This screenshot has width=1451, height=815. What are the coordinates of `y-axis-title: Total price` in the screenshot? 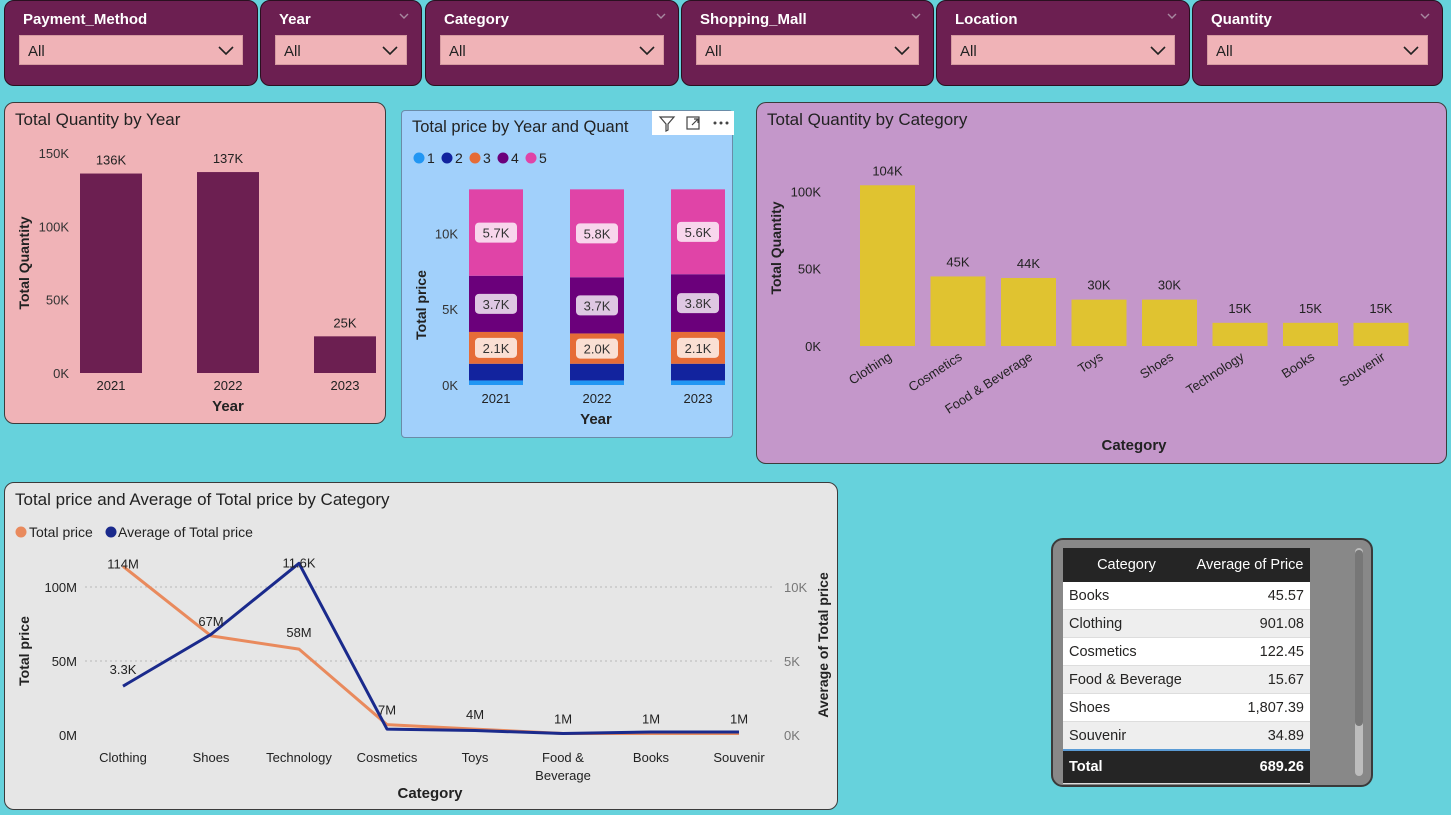 It's located at (421, 305).